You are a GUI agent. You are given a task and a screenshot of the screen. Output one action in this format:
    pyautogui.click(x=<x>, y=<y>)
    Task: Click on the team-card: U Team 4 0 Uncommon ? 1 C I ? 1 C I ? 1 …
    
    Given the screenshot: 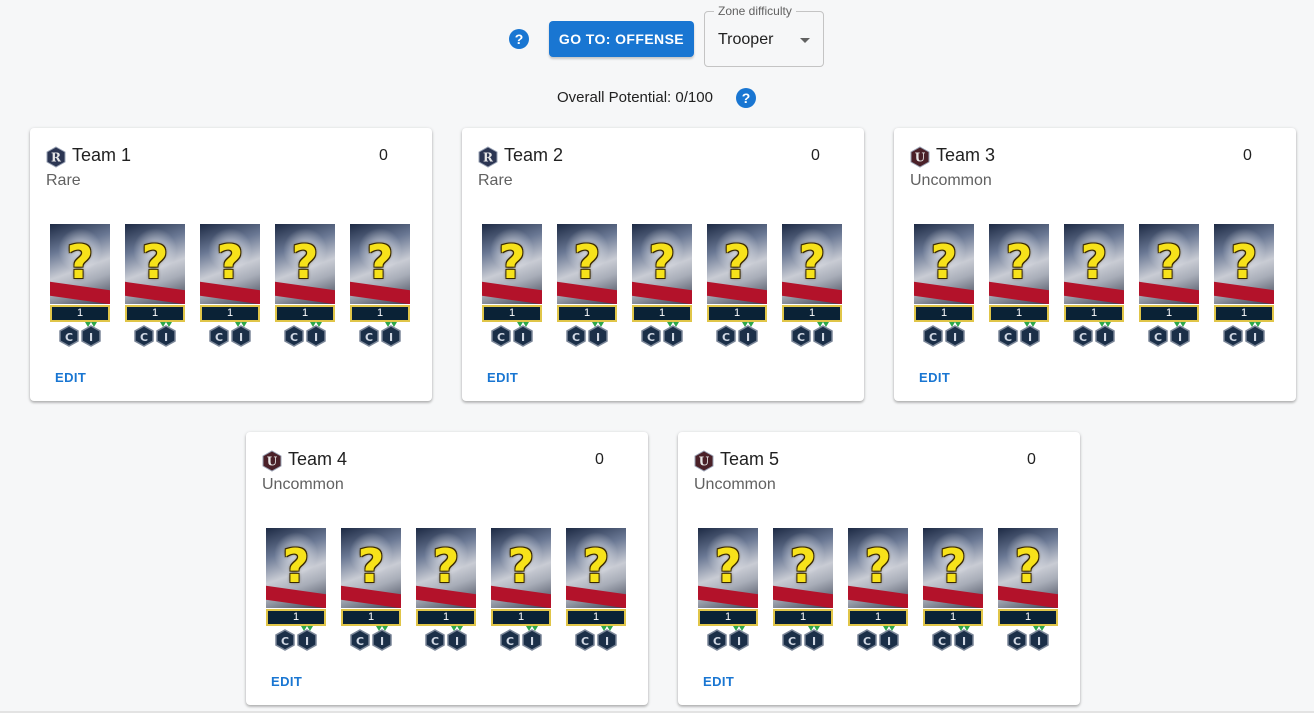 What is the action you would take?
    pyautogui.click(x=447, y=568)
    